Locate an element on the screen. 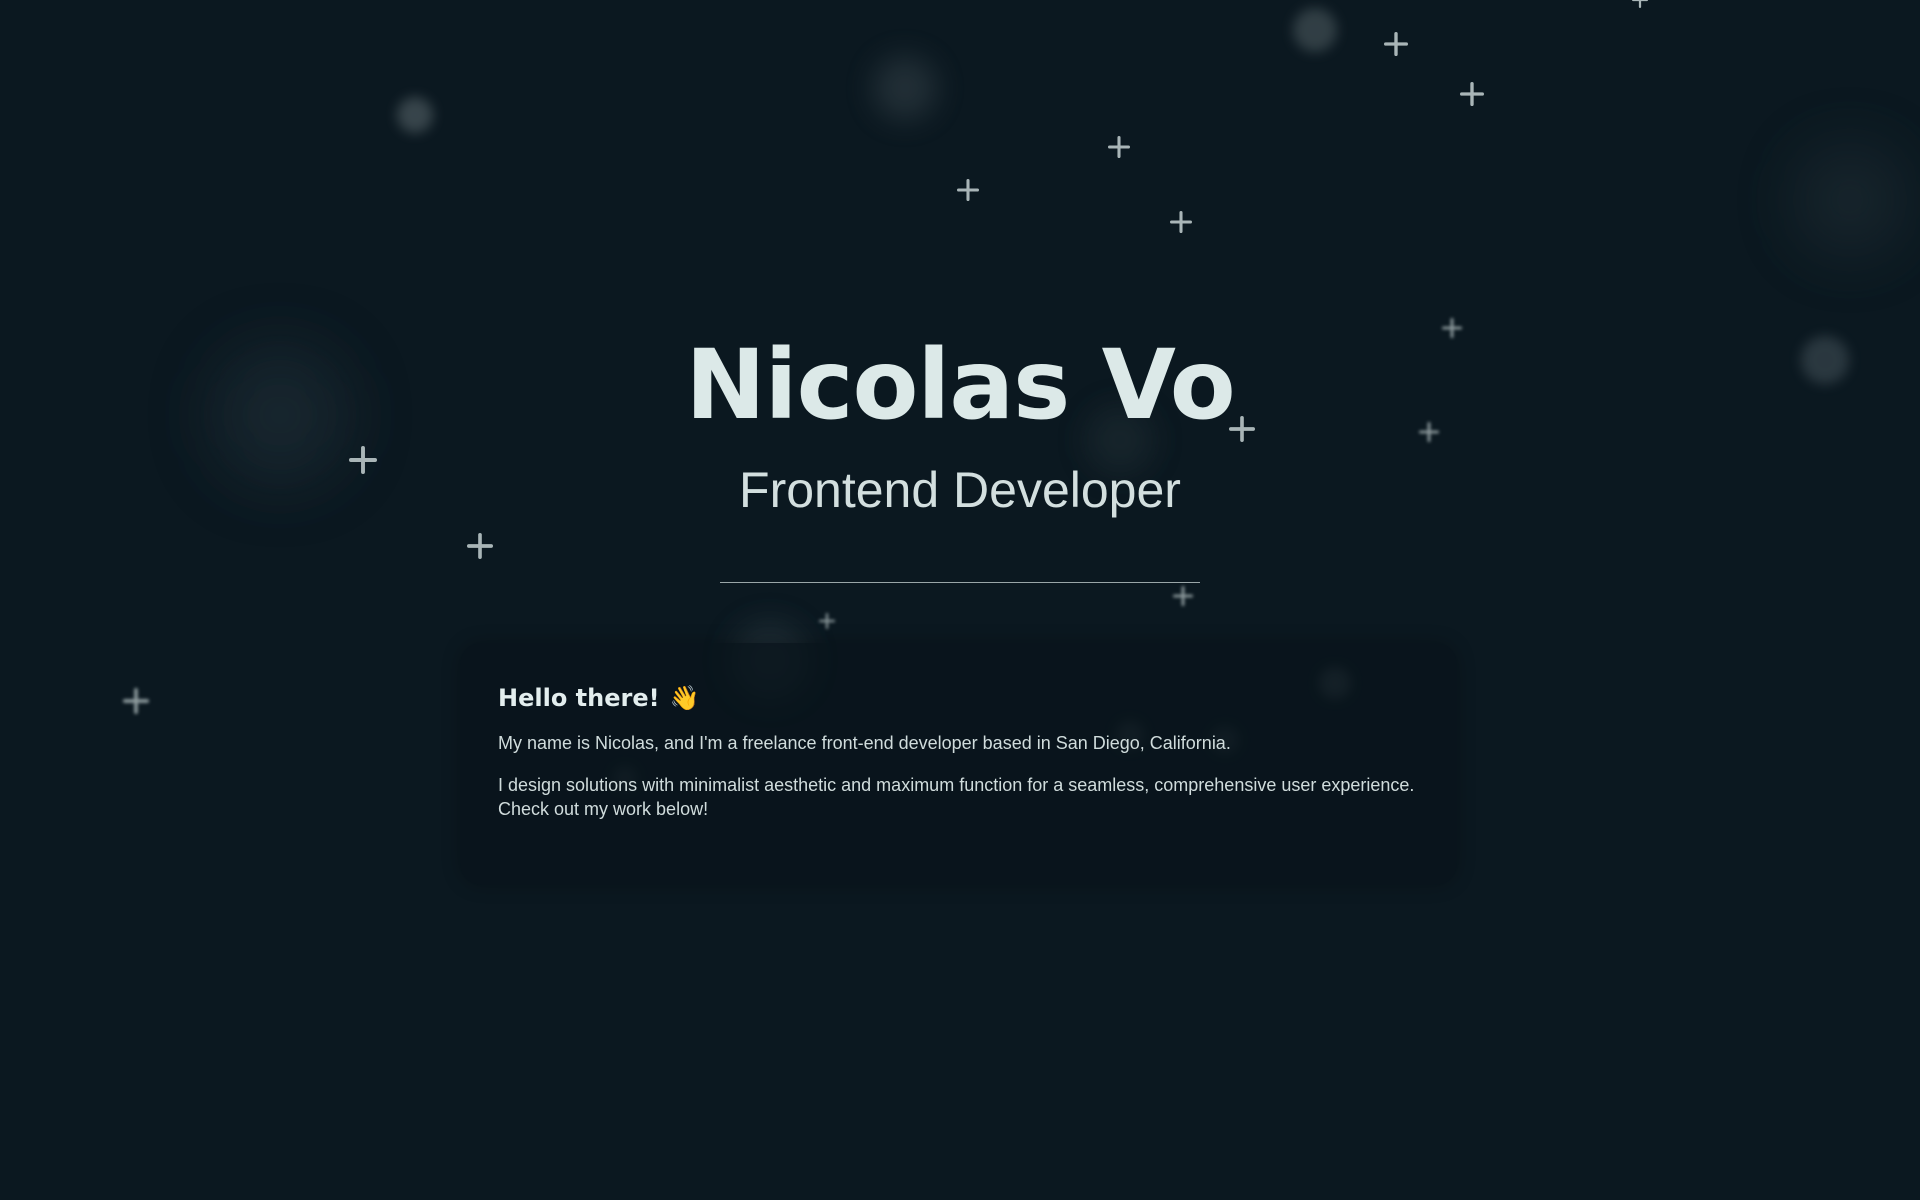 This screenshot has width=1920, height=1200. divider-line is located at coordinates (960, 582).